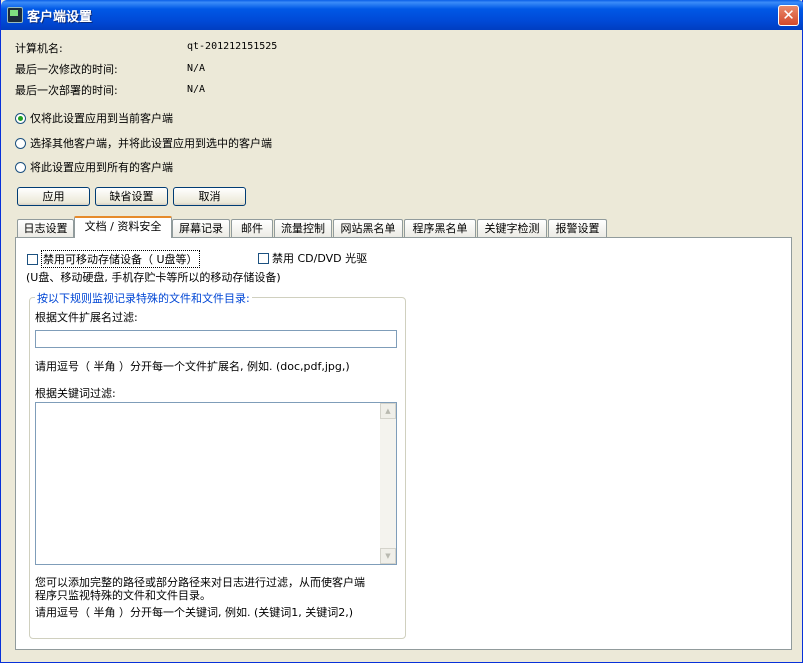 The height and width of the screenshot is (663, 803). What do you see at coordinates (388, 483) in the screenshot?
I see `keyword-scrollbar: ▲ ▼` at bounding box center [388, 483].